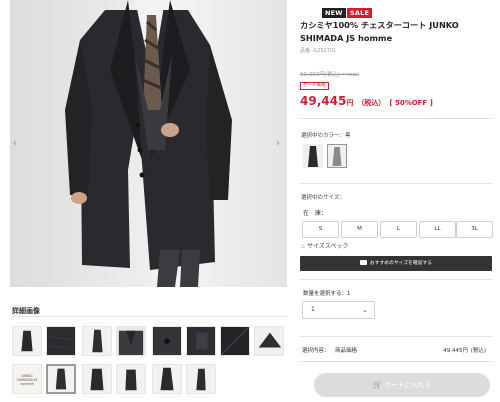 The image size is (500, 402). What do you see at coordinates (316, 351) in the screenshot?
I see `selection-label: 選択内容：` at bounding box center [316, 351].